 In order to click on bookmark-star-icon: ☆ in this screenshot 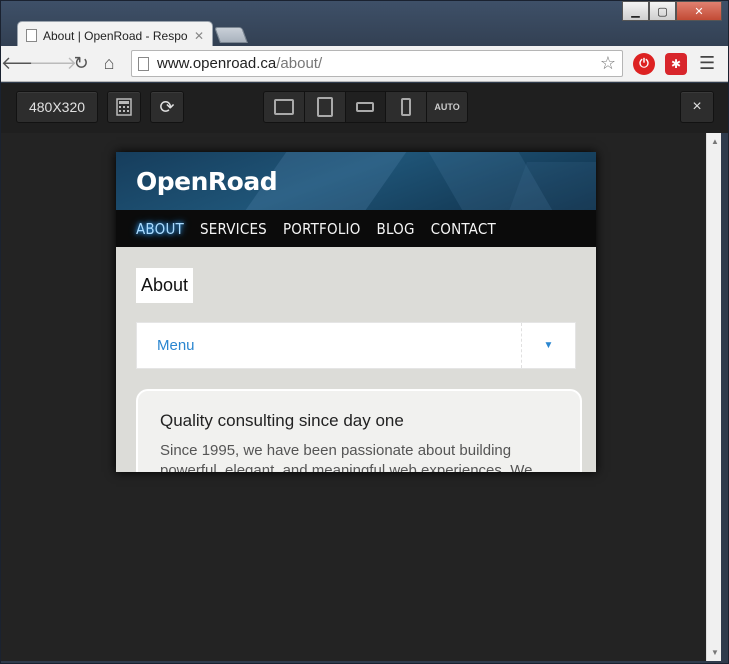, I will do `click(608, 63)`.